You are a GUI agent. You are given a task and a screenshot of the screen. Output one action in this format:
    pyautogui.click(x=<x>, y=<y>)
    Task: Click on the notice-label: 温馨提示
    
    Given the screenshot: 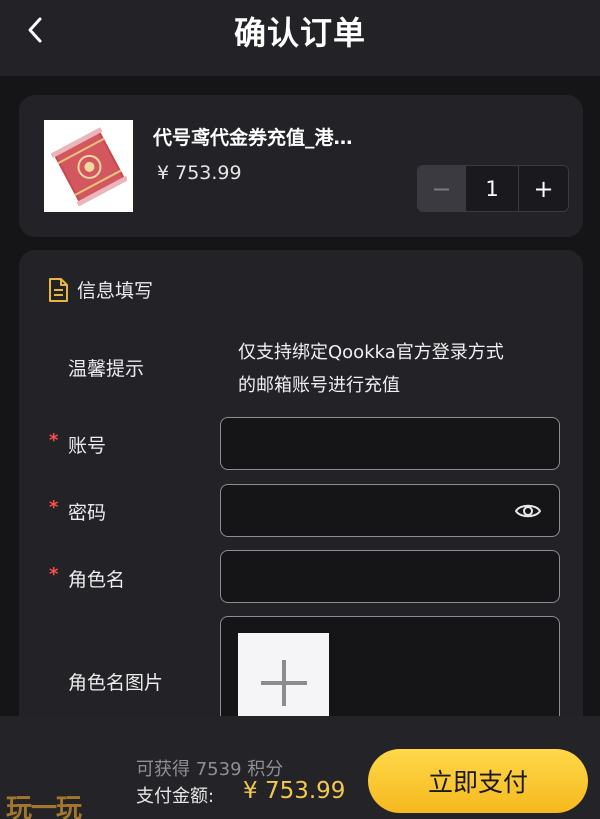 What is the action you would take?
    pyautogui.click(x=106, y=369)
    